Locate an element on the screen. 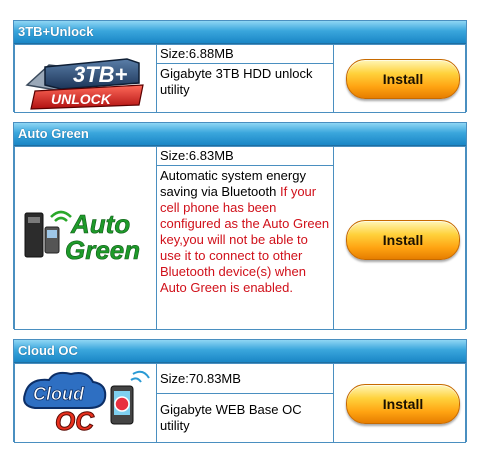 The image size is (500, 450). 3tb-unlock-logo-icon: 3TB+ UNLOCK is located at coordinates (84, 84).